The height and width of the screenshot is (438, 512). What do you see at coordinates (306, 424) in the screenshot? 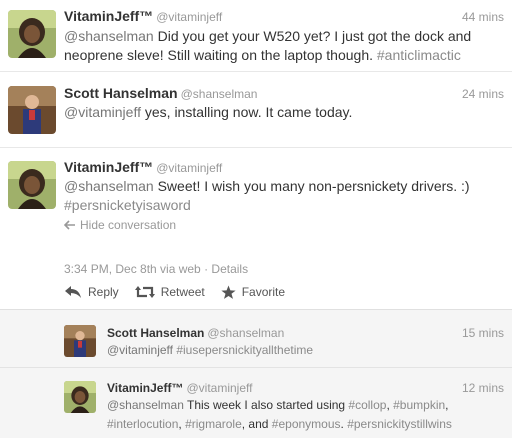
I see `hashtag-link: #eponymous` at bounding box center [306, 424].